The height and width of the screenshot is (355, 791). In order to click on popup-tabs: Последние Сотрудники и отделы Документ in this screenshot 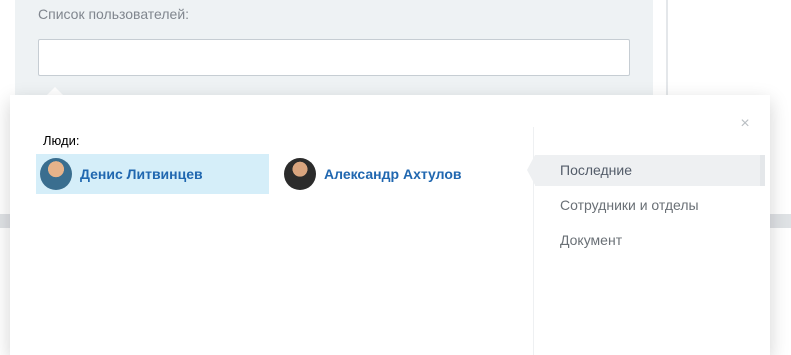, I will do `click(646, 207)`.